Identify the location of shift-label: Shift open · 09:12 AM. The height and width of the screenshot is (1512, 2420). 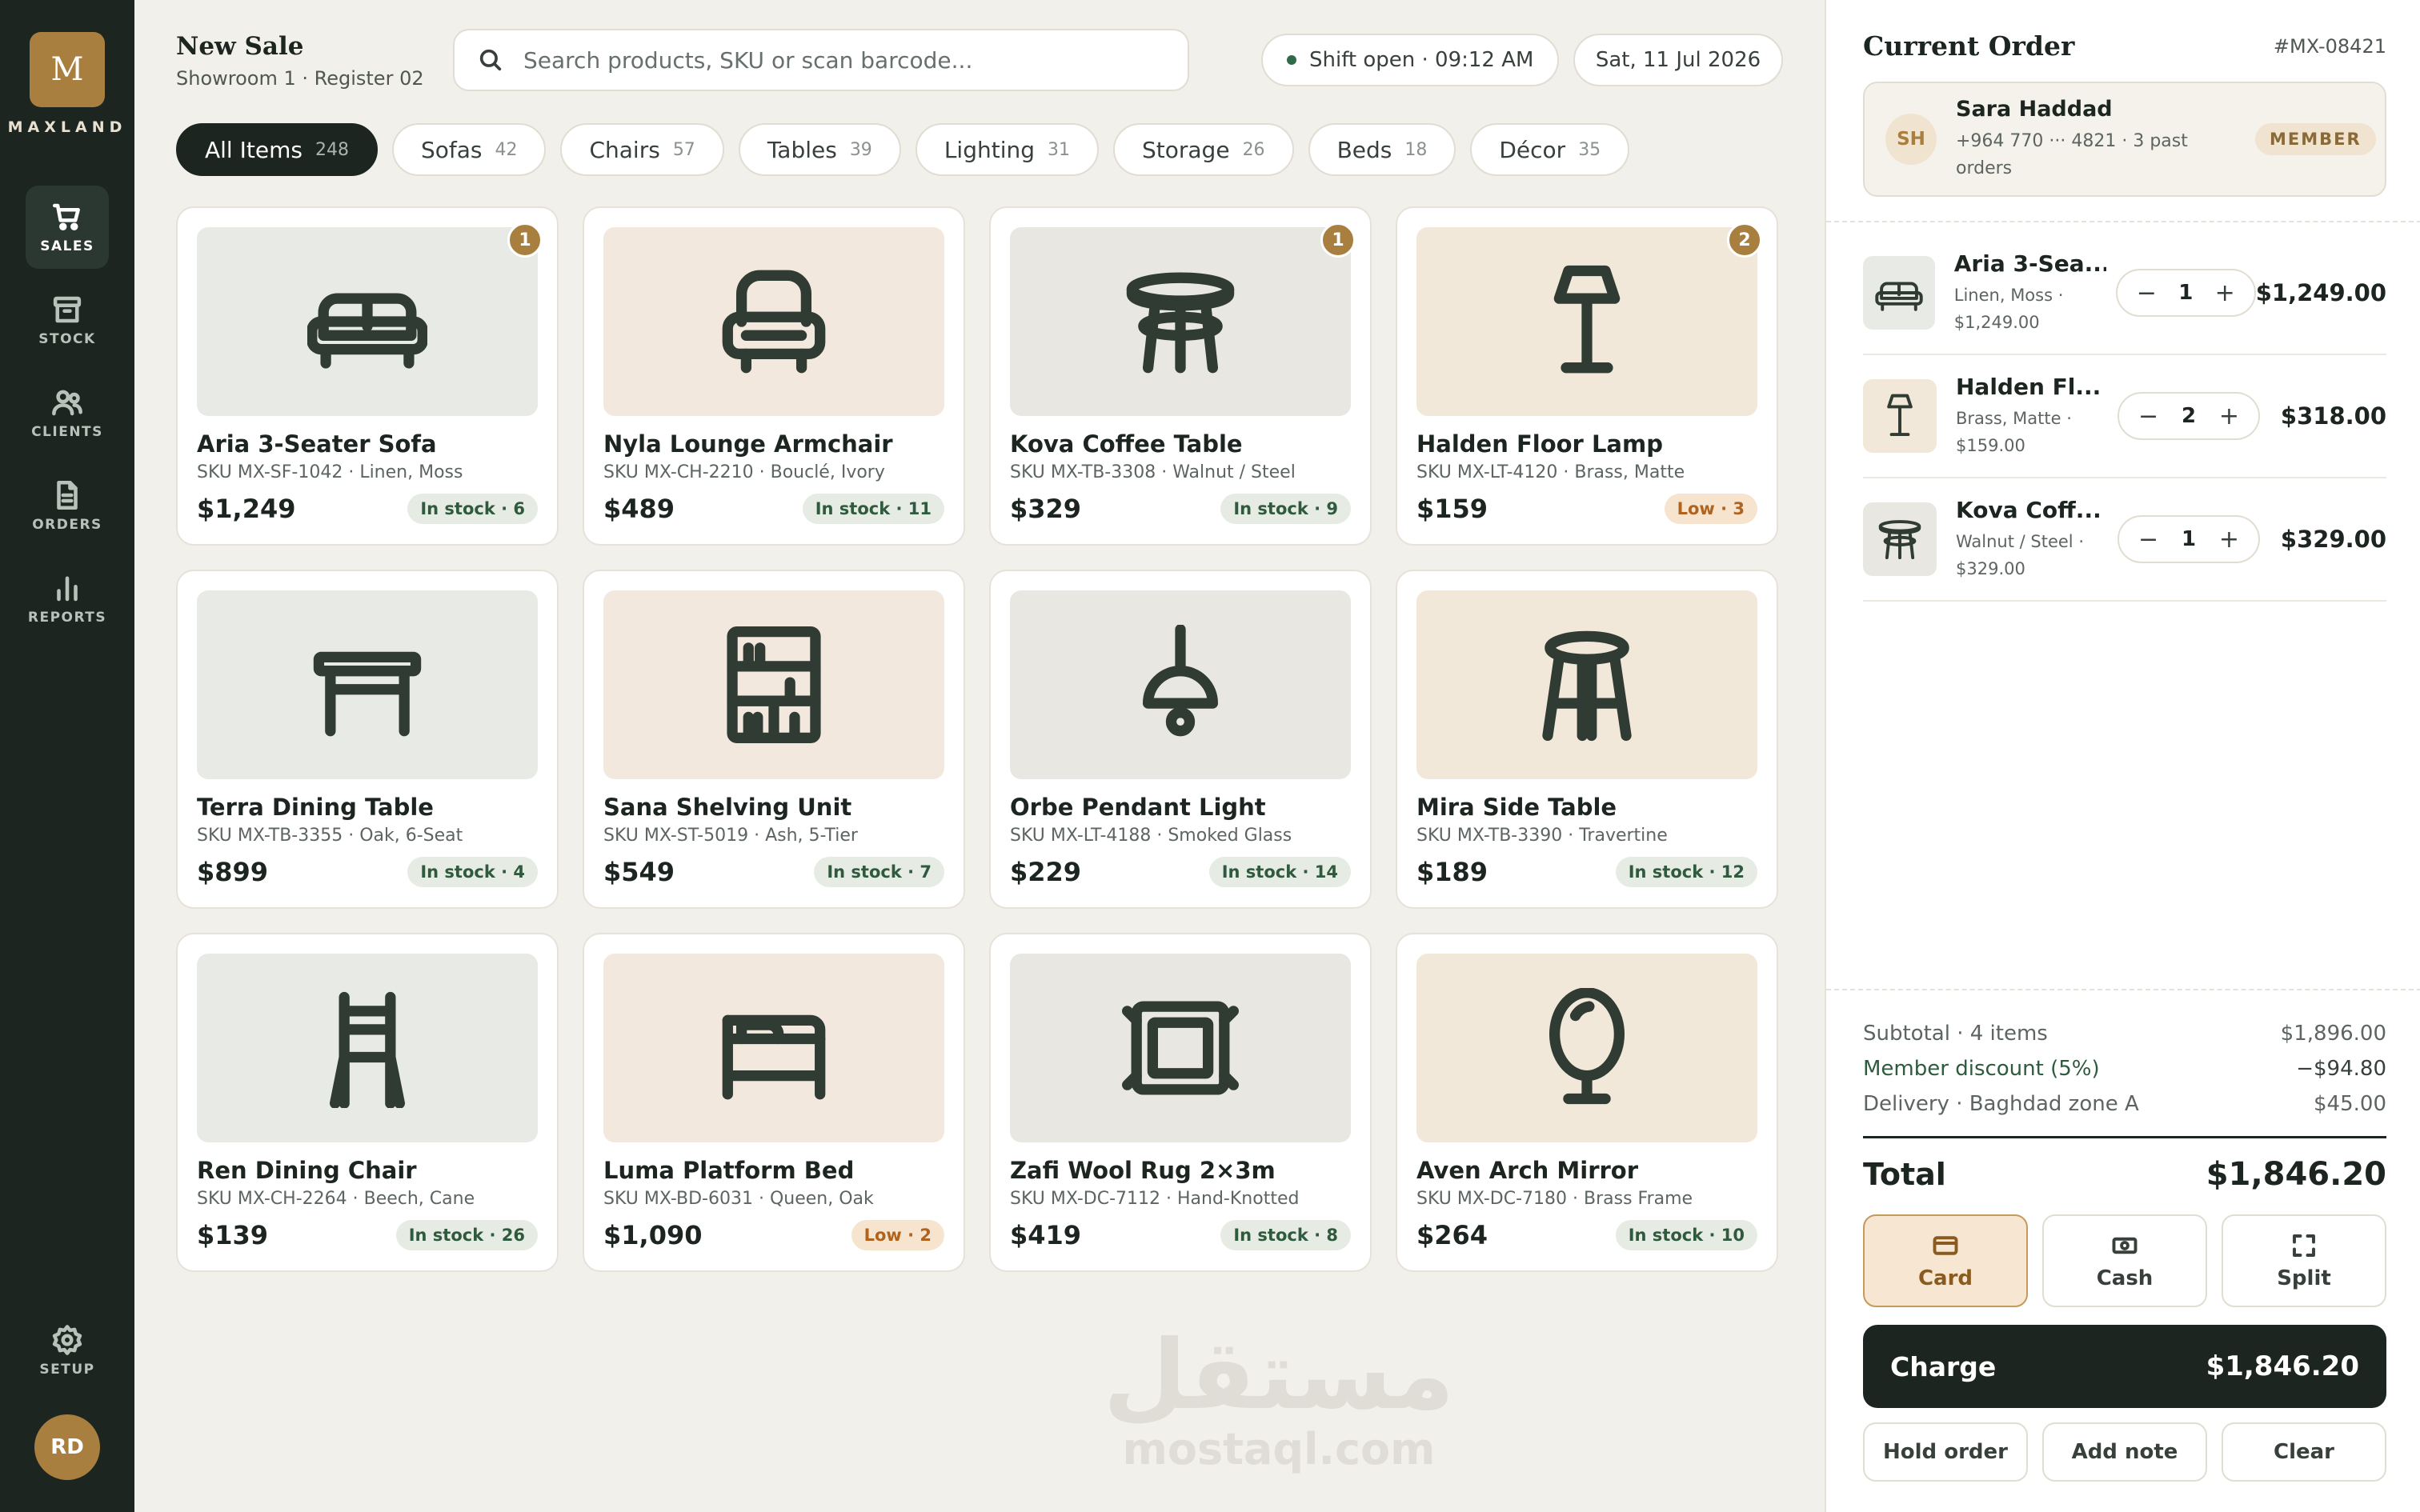
(1421, 60).